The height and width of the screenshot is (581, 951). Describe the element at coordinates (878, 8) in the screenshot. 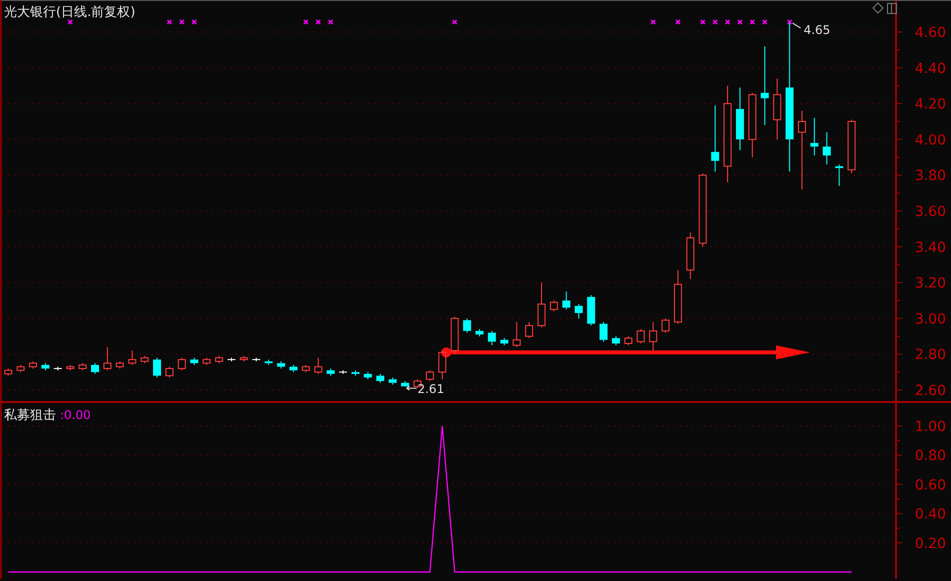

I see `diamond-icon` at that location.